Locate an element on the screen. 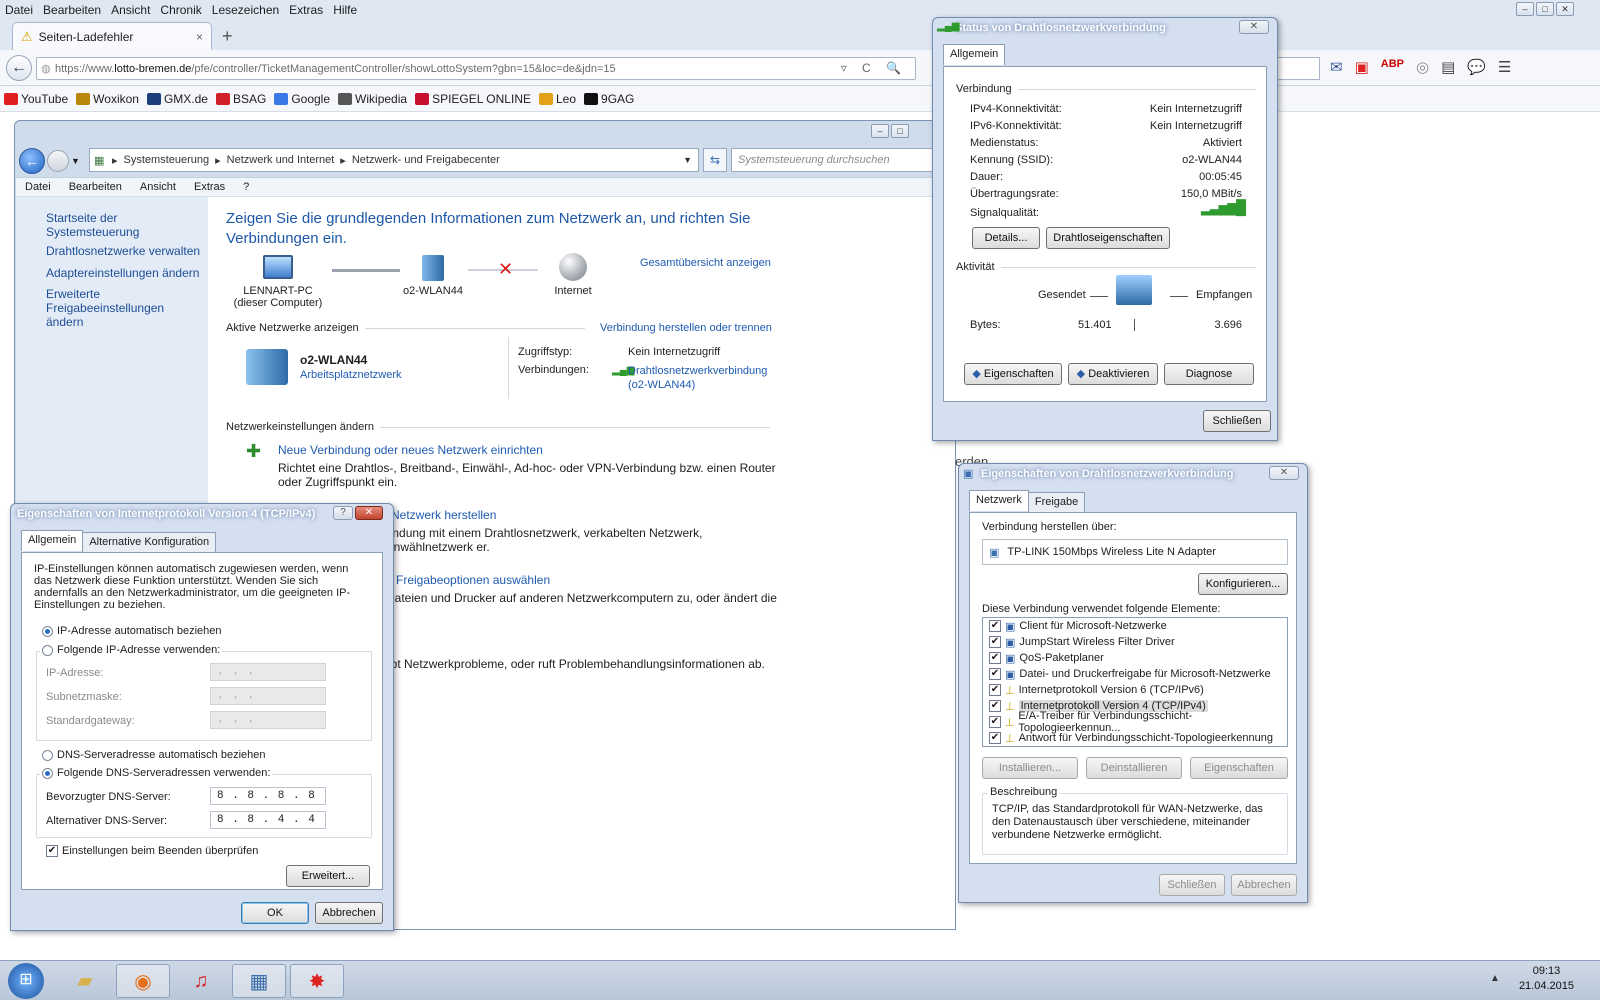 Image resolution: width=1600 pixels, height=1000 pixels. menu-hilfe: Hilfe is located at coordinates (345, 10).